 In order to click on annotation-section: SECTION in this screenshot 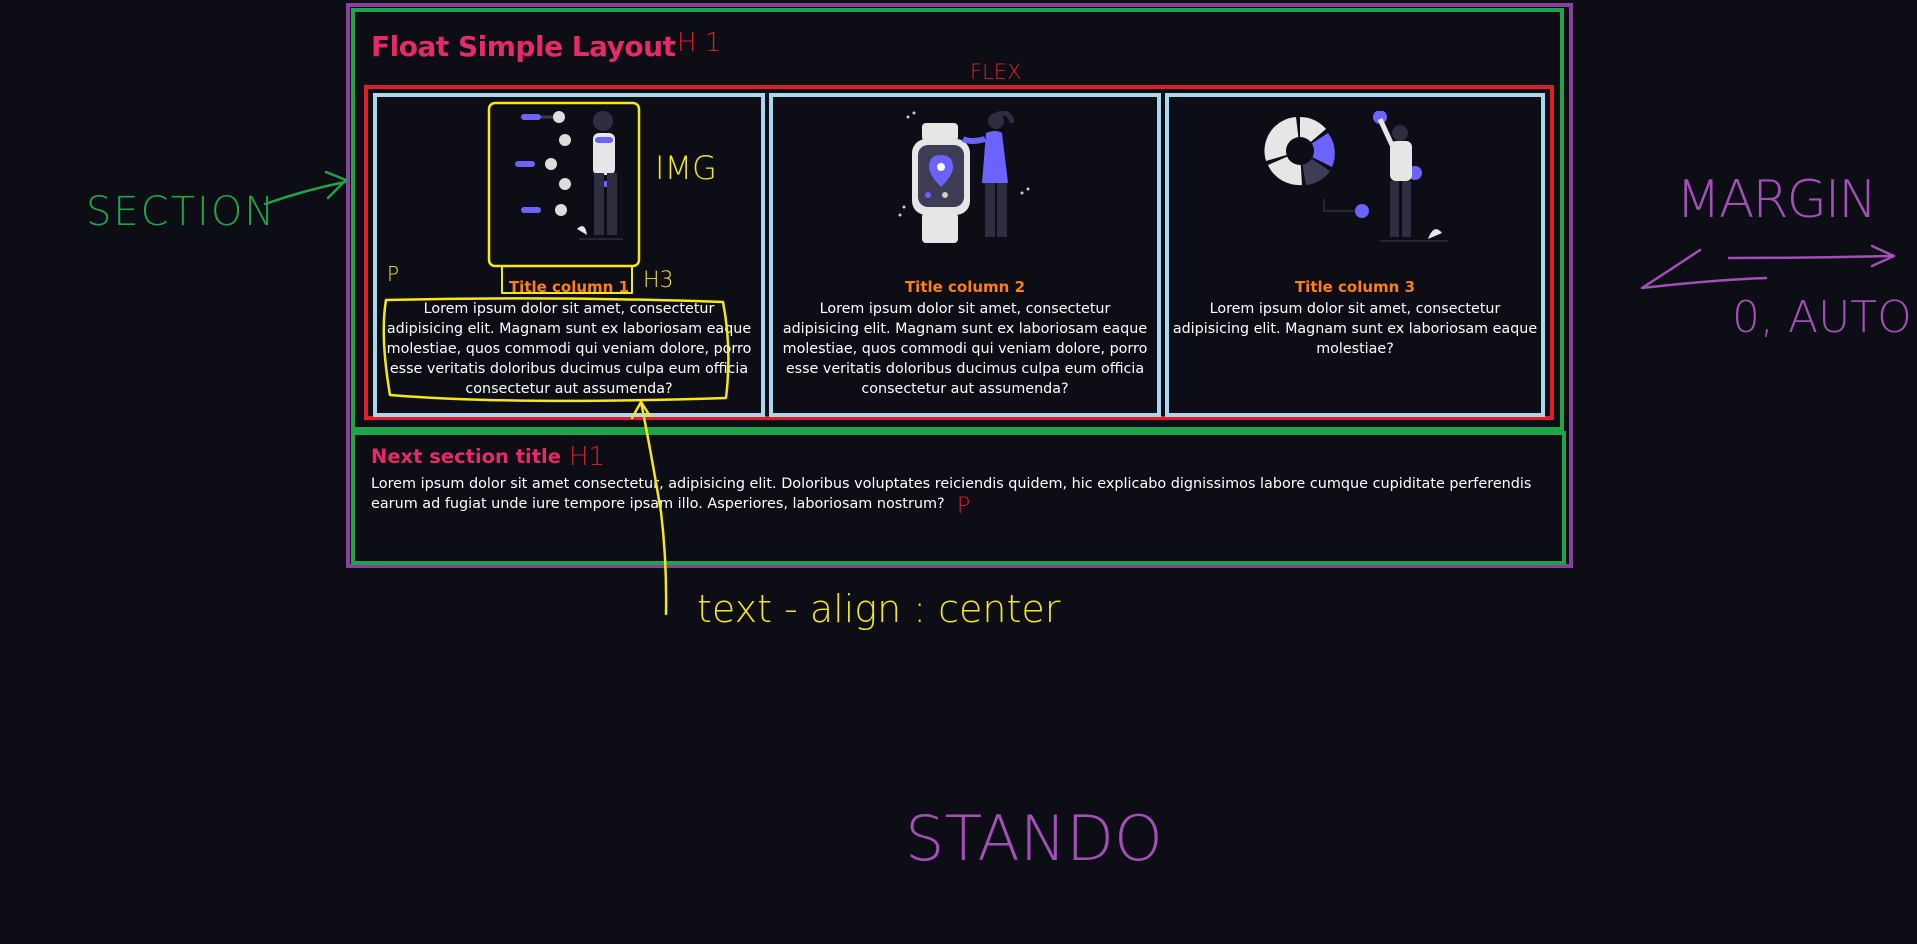, I will do `click(181, 212)`.